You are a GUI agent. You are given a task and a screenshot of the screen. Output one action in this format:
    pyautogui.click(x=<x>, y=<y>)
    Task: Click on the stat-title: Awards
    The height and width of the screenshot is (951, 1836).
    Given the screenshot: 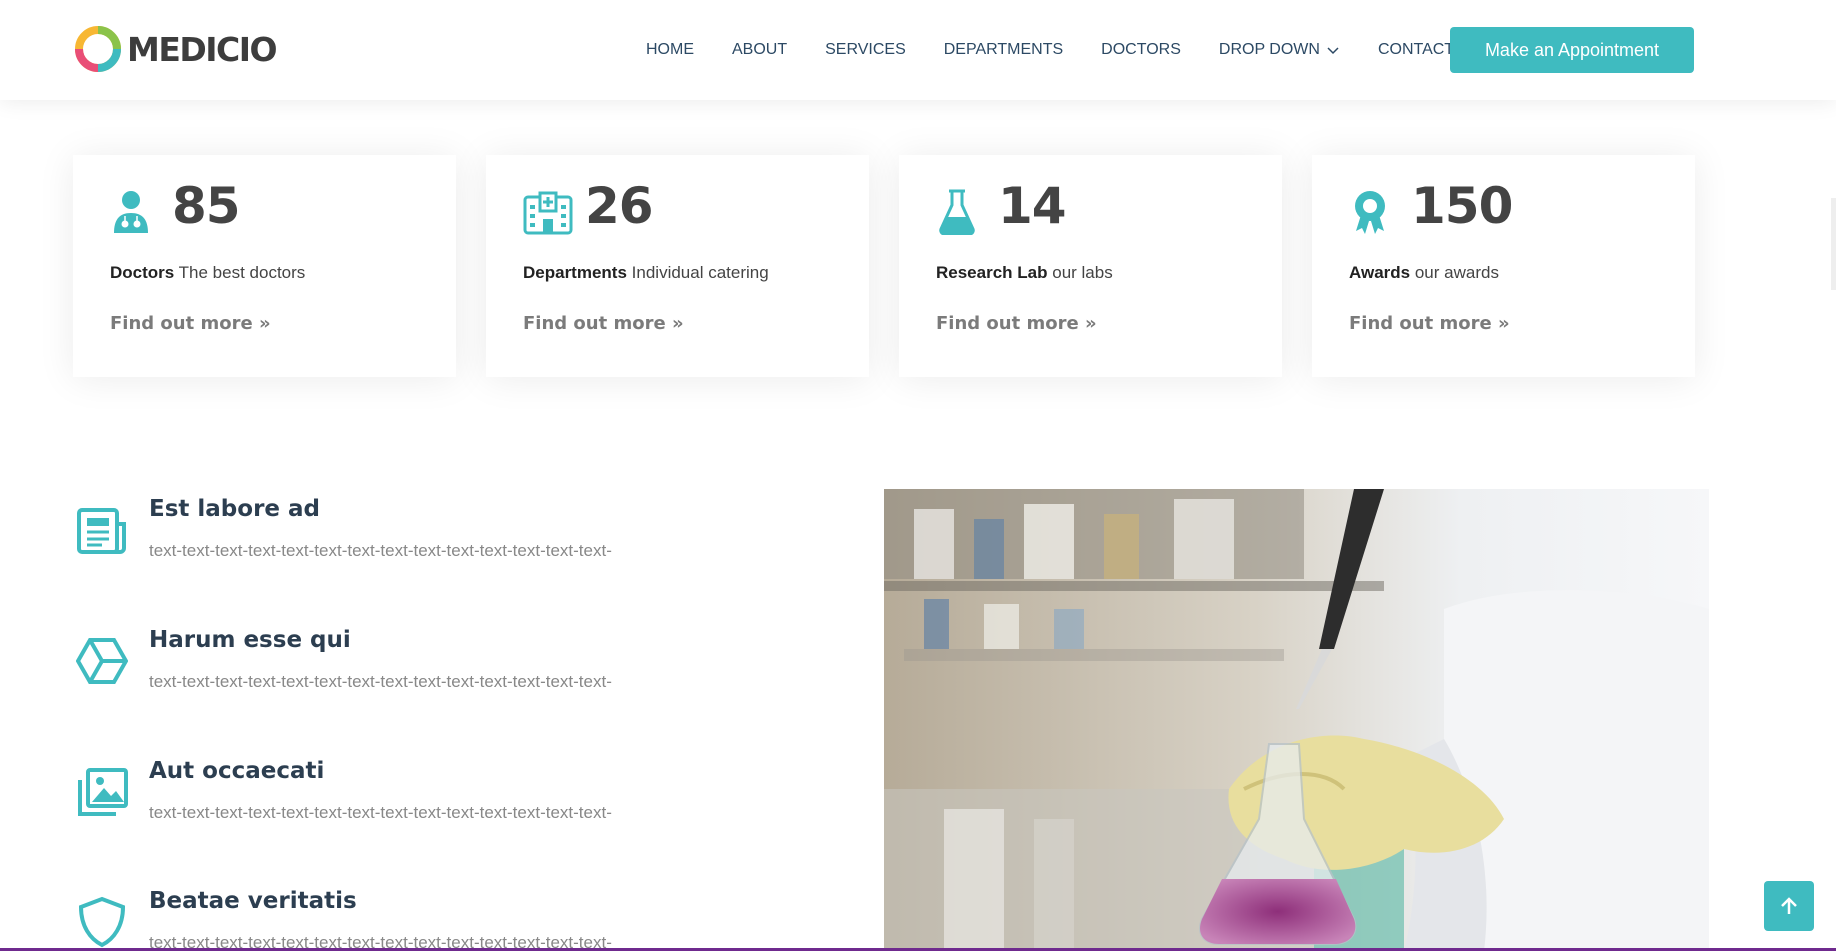 What is the action you would take?
    pyautogui.click(x=1380, y=272)
    